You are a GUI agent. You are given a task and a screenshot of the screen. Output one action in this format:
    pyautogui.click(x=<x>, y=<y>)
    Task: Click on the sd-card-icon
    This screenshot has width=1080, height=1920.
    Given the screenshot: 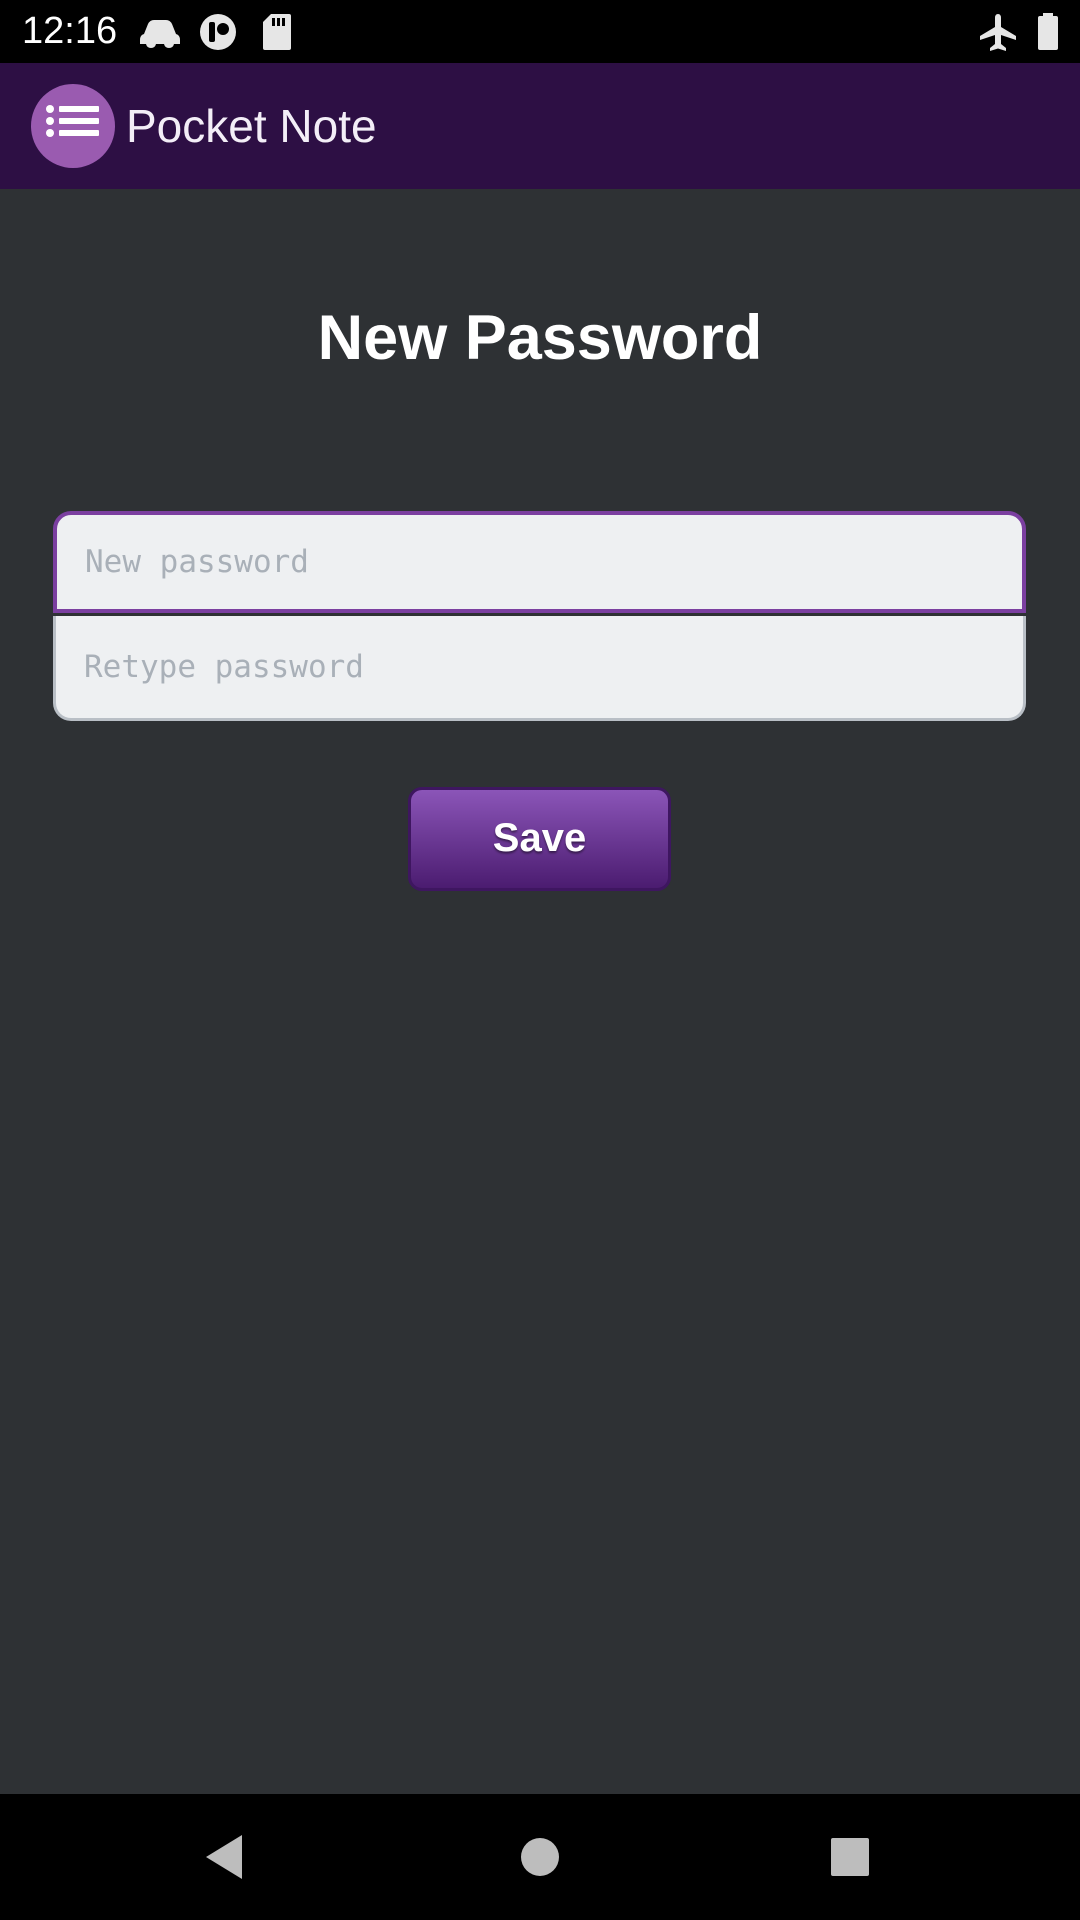 What is the action you would take?
    pyautogui.click(x=281, y=32)
    